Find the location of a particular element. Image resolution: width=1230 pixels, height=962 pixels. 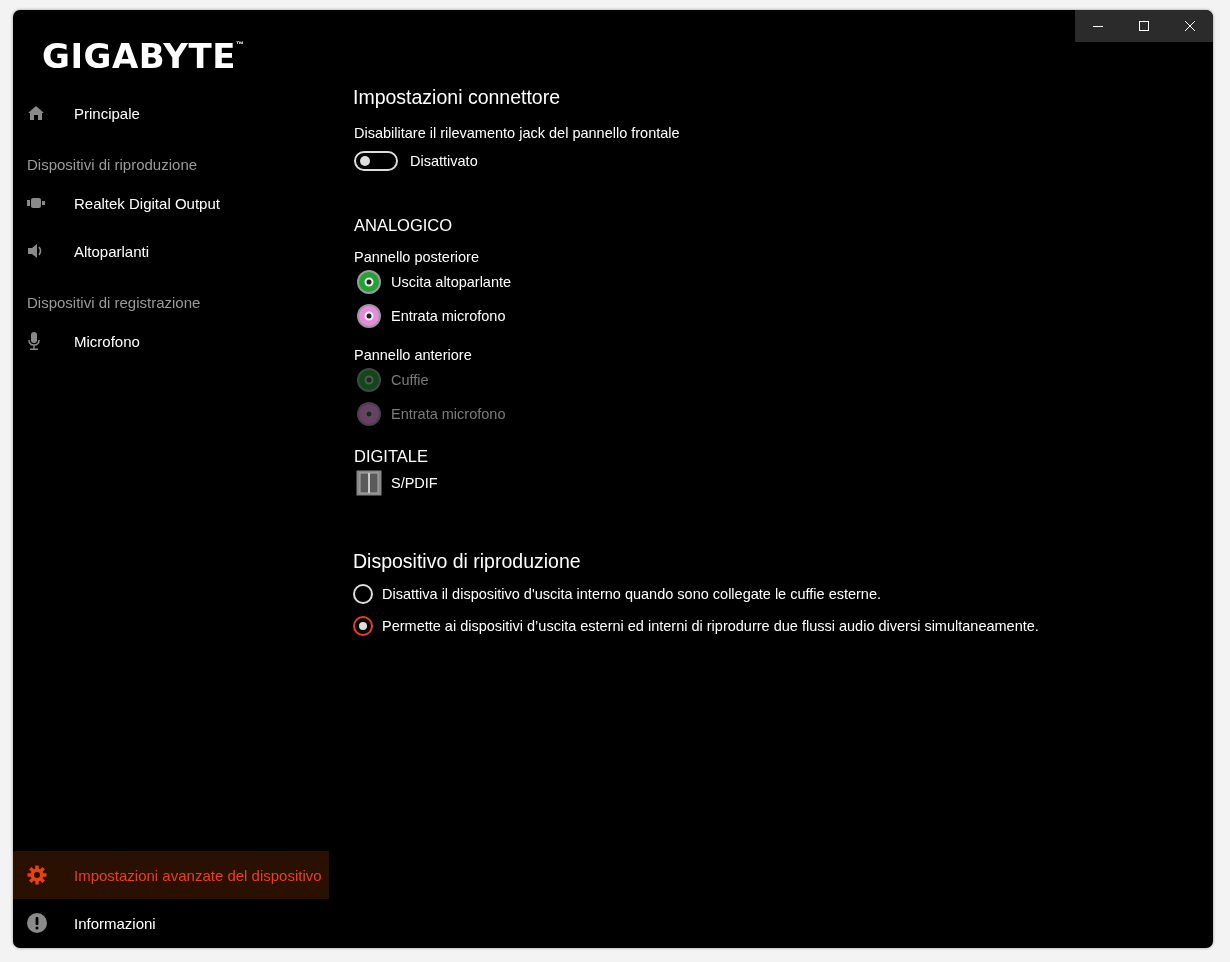

section-title: Impostazioni connettore is located at coordinates (457, 97).